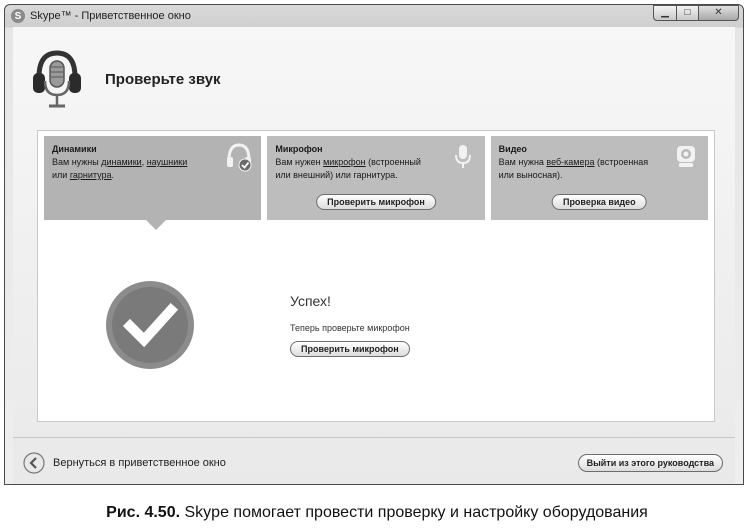 The height and width of the screenshot is (531, 754). What do you see at coordinates (665, 13) in the screenshot?
I see `minimize-button: ▁` at bounding box center [665, 13].